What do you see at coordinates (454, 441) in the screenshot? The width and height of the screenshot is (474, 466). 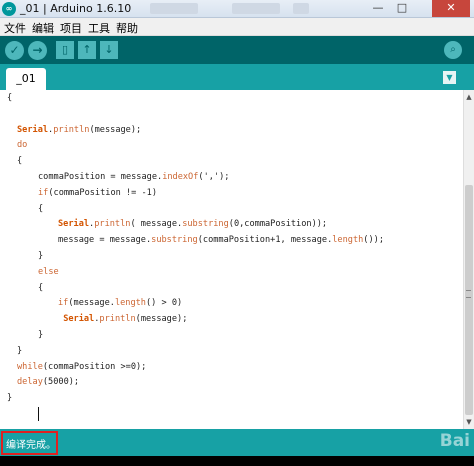 I see `watermark-logo: Bai` at bounding box center [454, 441].